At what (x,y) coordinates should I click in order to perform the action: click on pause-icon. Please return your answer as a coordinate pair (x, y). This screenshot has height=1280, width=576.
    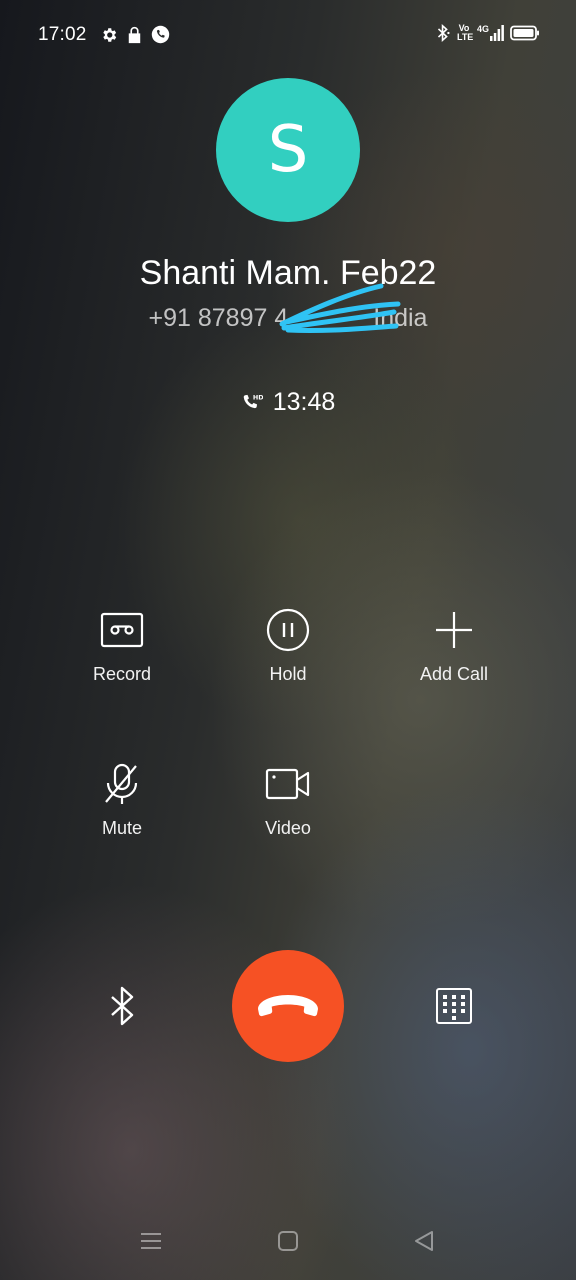
    Looking at the image, I should click on (288, 630).